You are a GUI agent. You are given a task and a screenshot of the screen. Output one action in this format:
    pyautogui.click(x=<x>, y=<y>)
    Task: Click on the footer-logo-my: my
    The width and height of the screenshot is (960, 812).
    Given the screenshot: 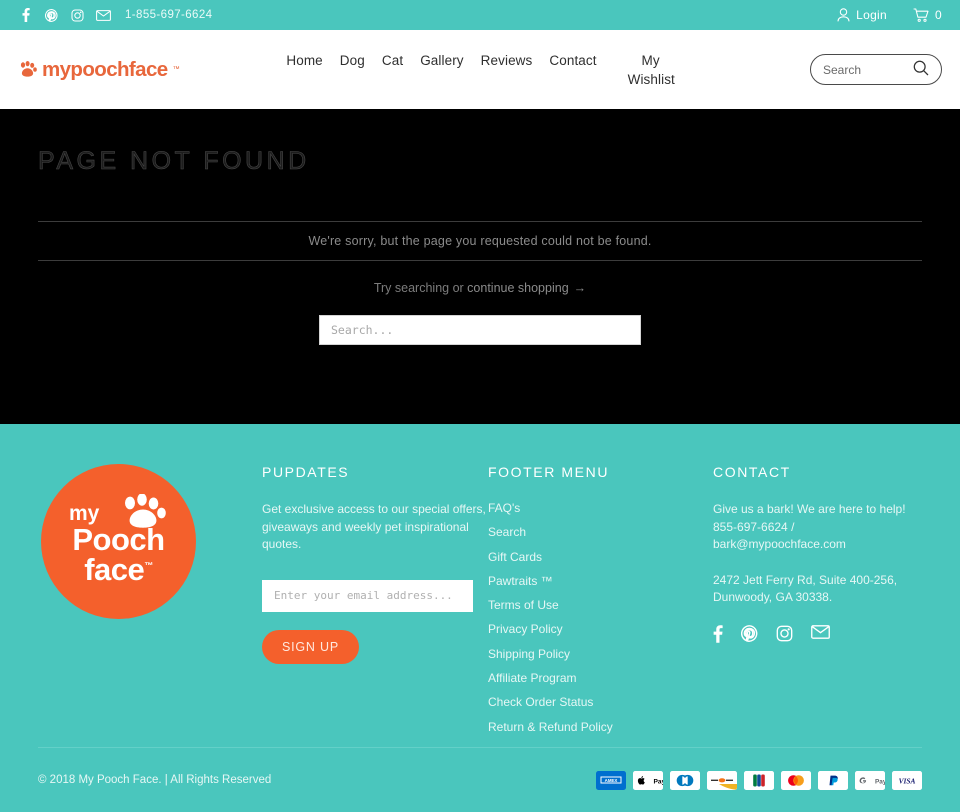 What is the action you would take?
    pyautogui.click(x=84, y=514)
    